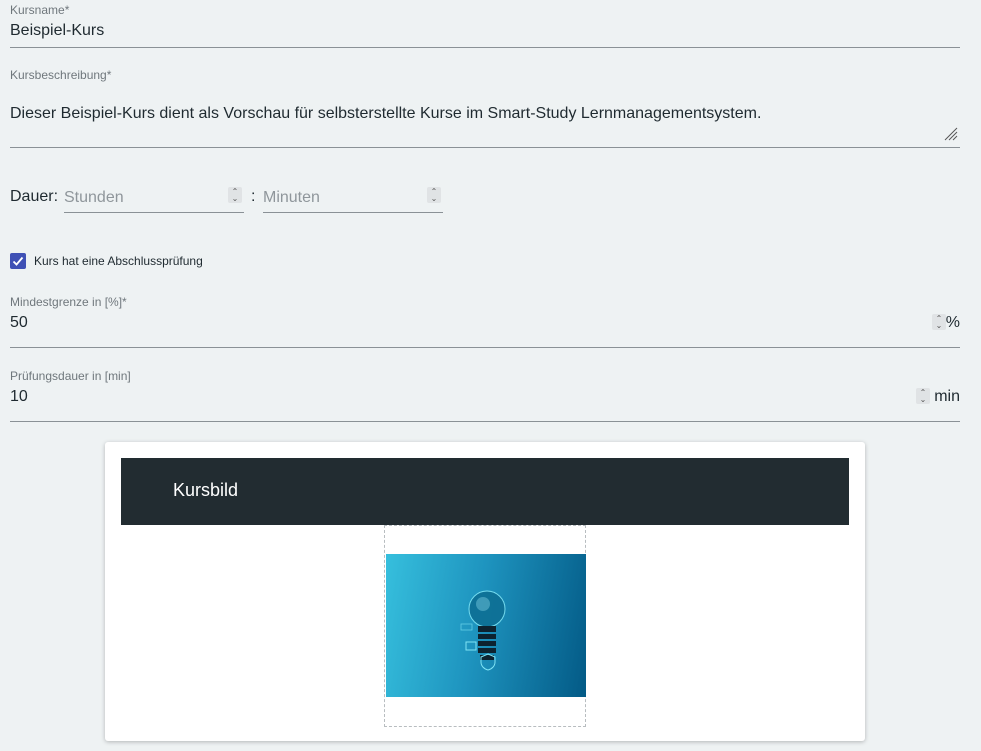  What do you see at coordinates (485, 491) in the screenshot?
I see `course-image-header: Kursbild` at bounding box center [485, 491].